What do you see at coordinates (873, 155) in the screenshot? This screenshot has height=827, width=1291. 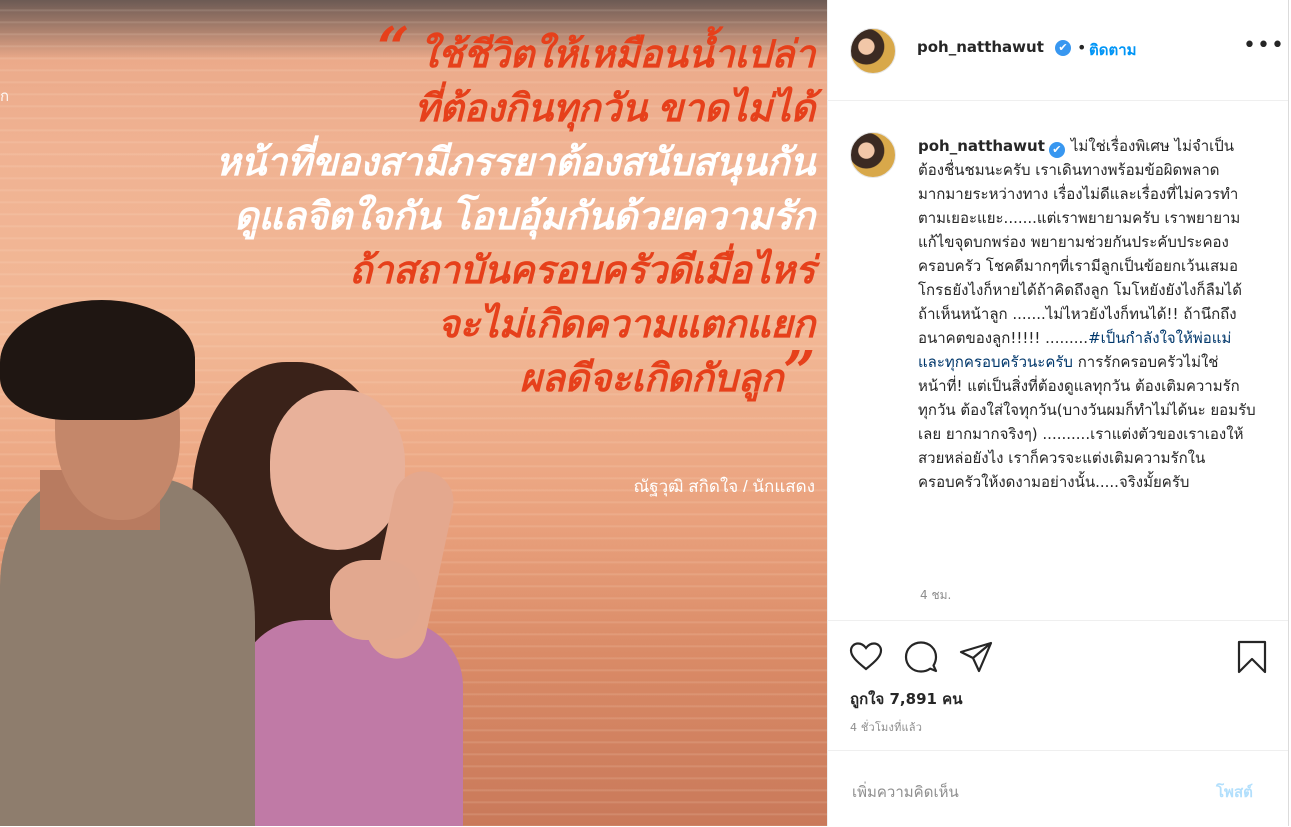 I see `caption-avatar` at bounding box center [873, 155].